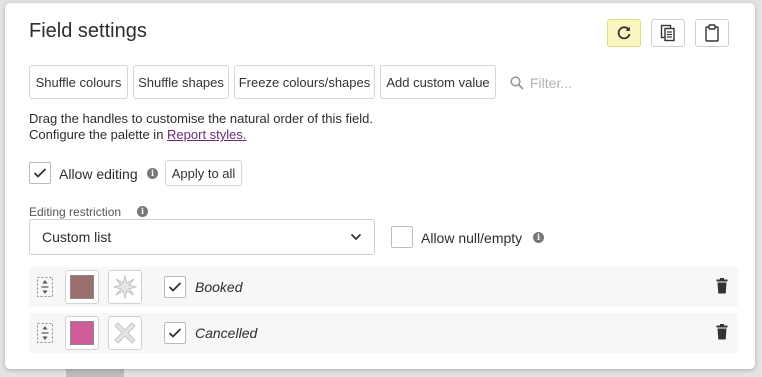 Image resolution: width=762 pixels, height=377 pixels. I want to click on value-label: Booked, so click(219, 287).